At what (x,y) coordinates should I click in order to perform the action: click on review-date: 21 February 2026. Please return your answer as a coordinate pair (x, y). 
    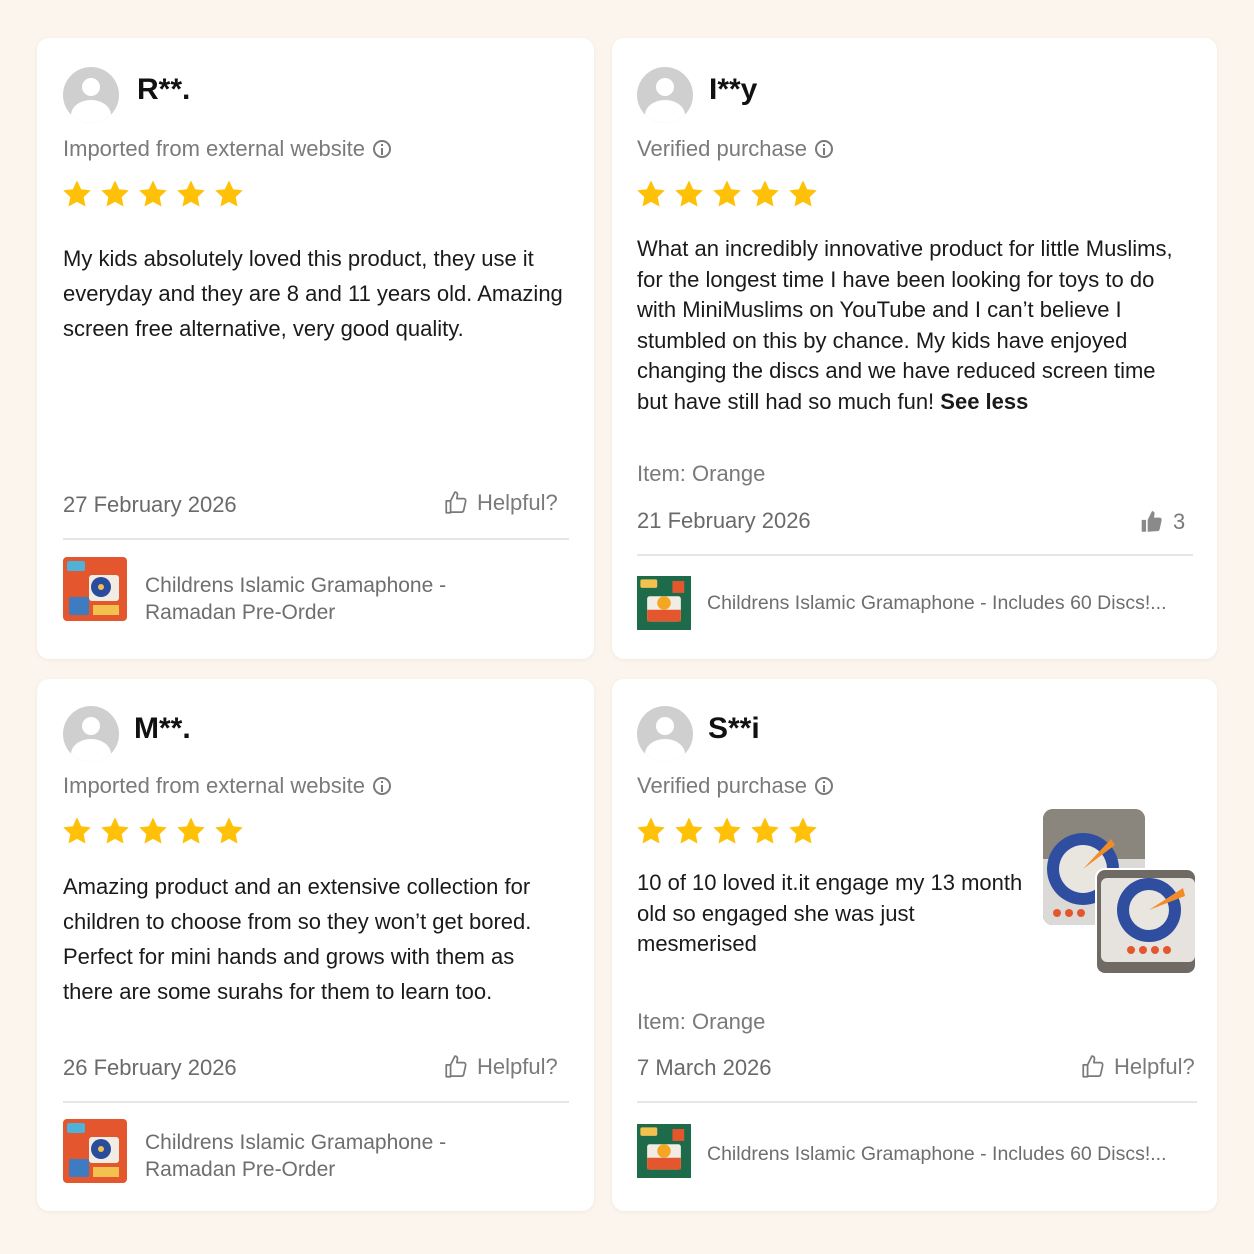
    Looking at the image, I should click on (724, 520).